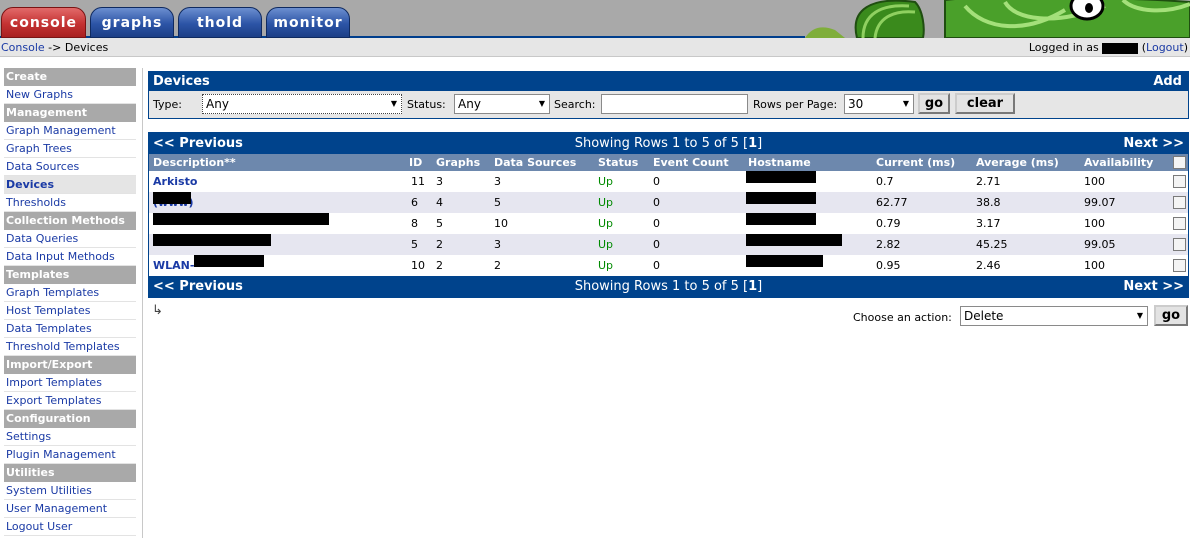  What do you see at coordinates (70, 329) in the screenshot?
I see `sidebar-item-data-templates: Data Templates` at bounding box center [70, 329].